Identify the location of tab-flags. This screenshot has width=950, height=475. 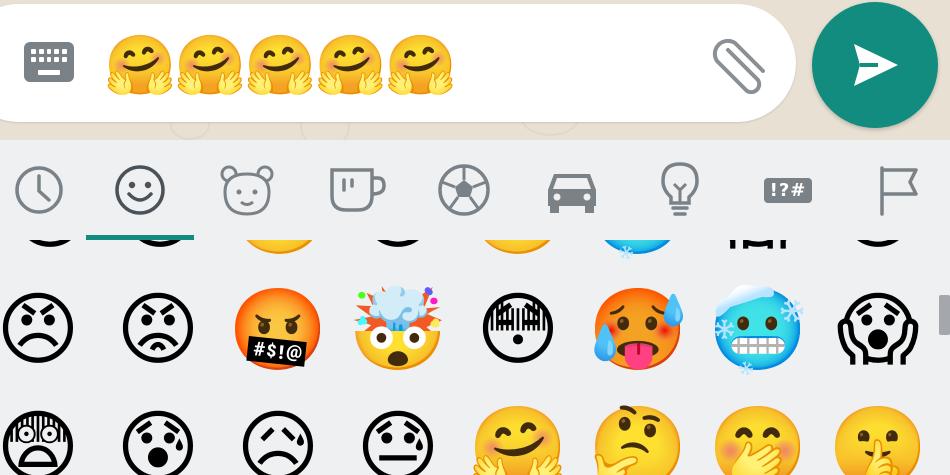
(897, 190).